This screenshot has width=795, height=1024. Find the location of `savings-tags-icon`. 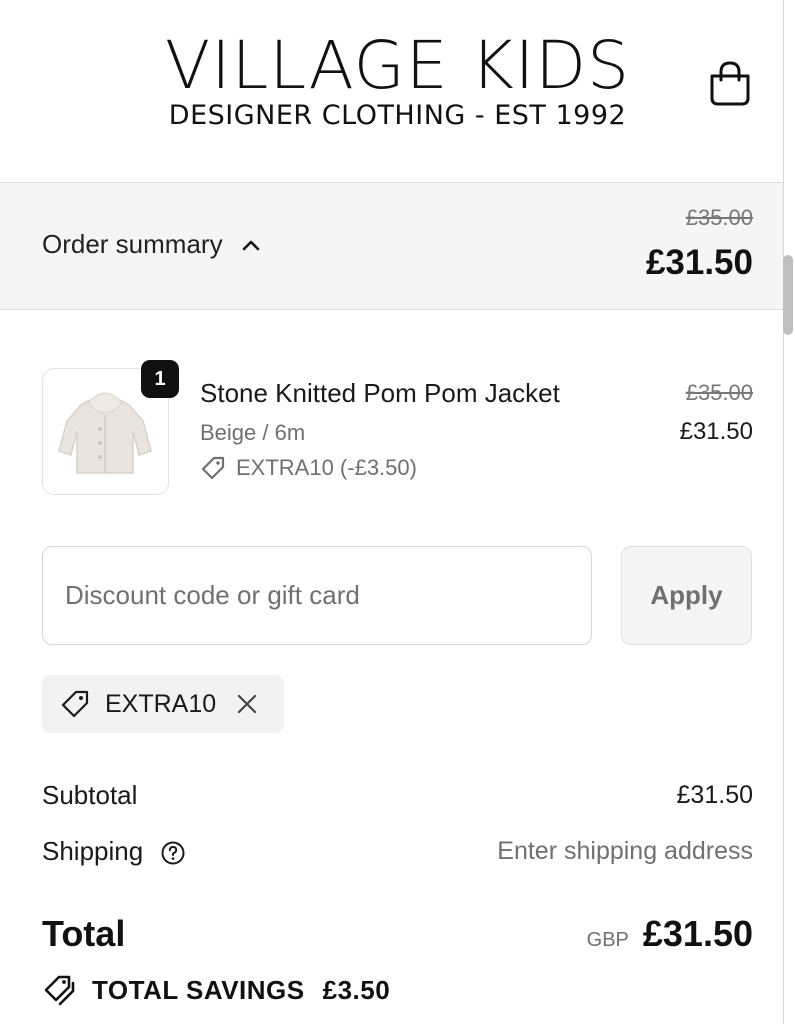

savings-tags-icon is located at coordinates (59, 990).